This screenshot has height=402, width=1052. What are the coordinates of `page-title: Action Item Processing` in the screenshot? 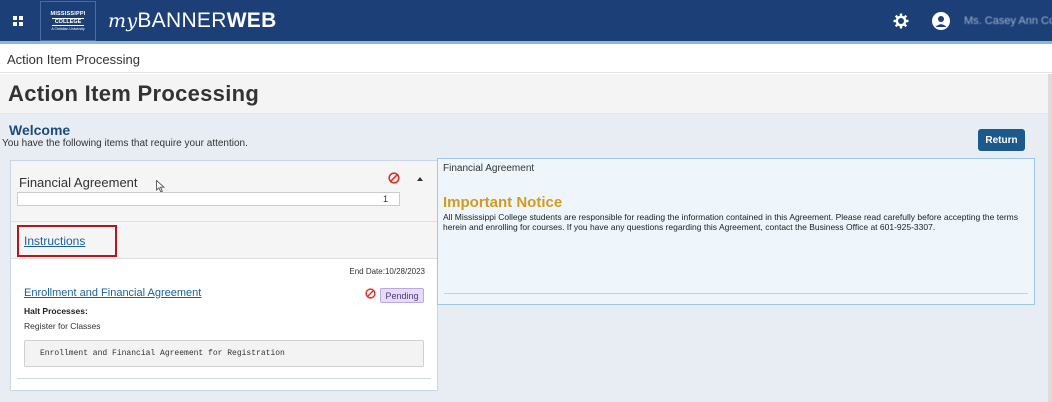 It's located at (134, 93).